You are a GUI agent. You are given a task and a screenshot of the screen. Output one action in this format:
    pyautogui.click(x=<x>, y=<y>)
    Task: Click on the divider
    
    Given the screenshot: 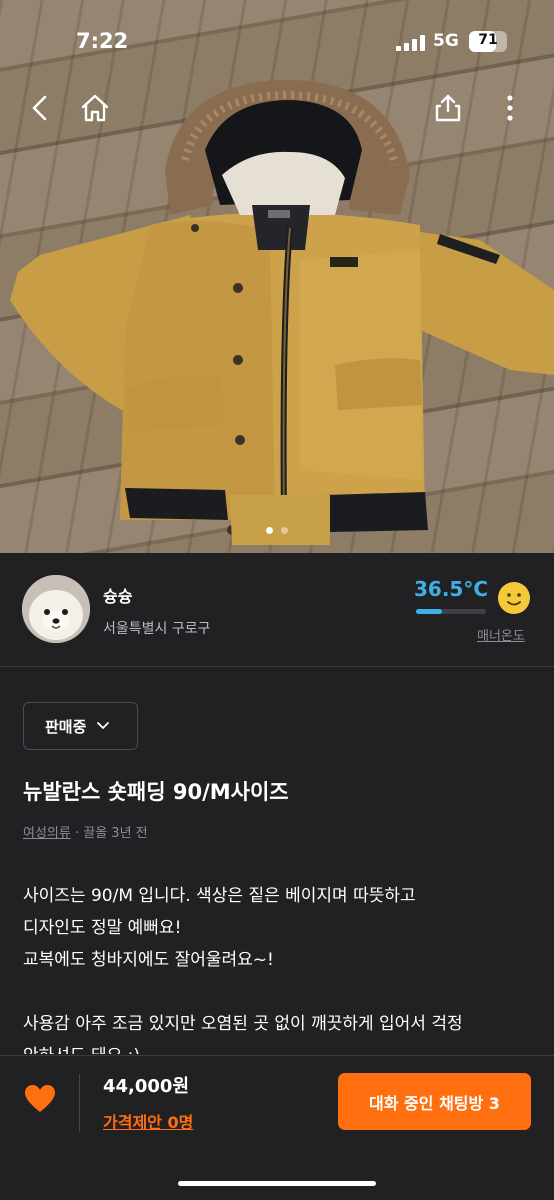 What is the action you would take?
    pyautogui.click(x=79, y=1103)
    